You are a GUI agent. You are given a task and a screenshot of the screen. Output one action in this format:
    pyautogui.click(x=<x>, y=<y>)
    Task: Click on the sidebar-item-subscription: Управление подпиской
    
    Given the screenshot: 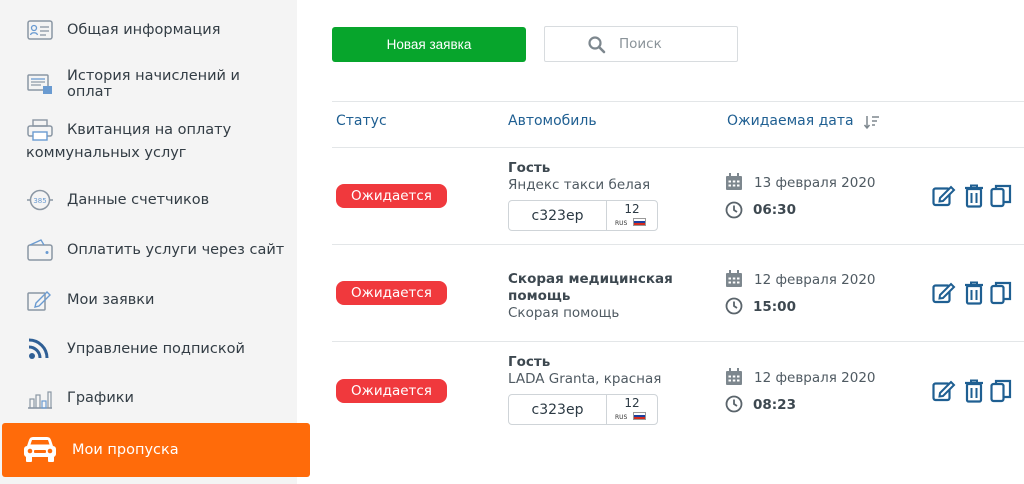 What is the action you would take?
    pyautogui.click(x=157, y=349)
    